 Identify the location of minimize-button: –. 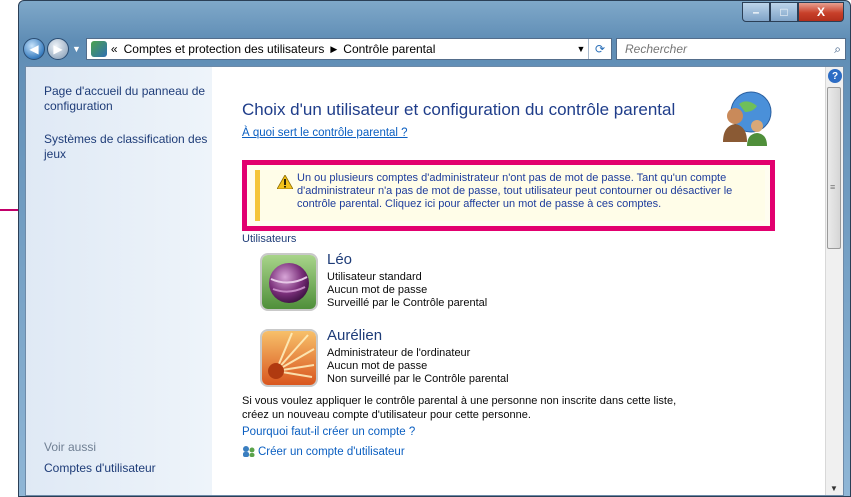
(756, 12).